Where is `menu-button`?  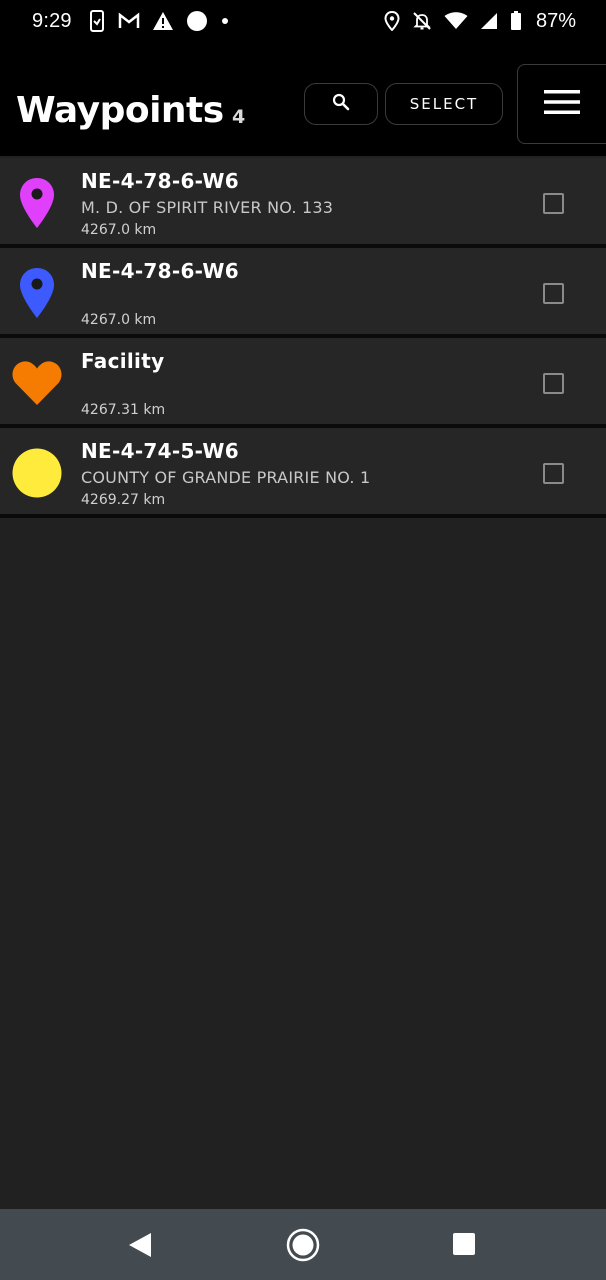 menu-button is located at coordinates (561, 104).